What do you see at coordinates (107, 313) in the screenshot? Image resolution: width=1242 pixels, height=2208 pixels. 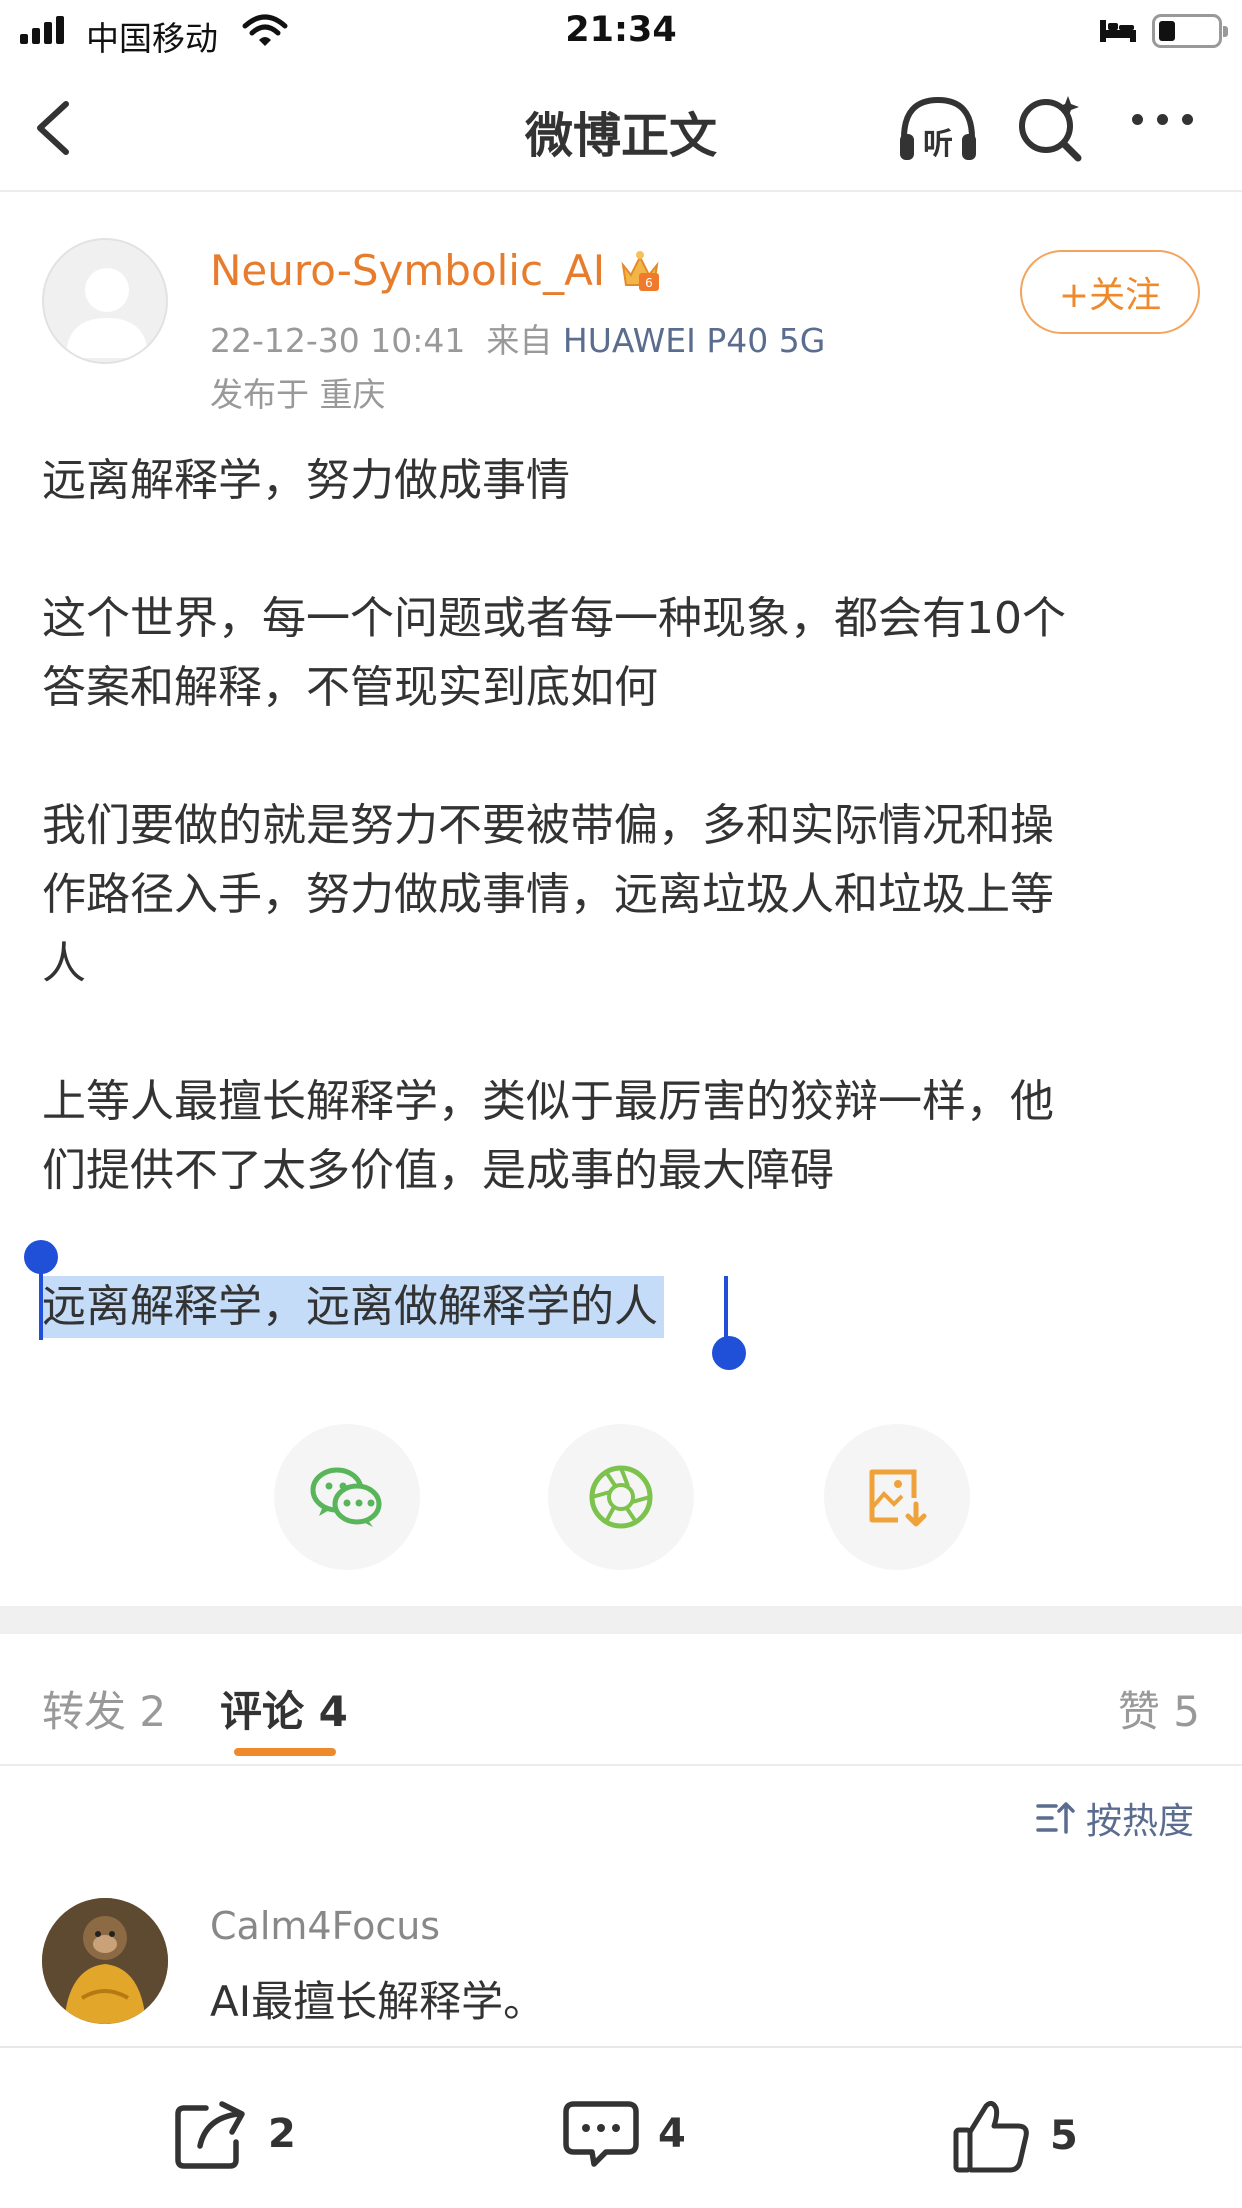 I see `default-avatar-icon` at bounding box center [107, 313].